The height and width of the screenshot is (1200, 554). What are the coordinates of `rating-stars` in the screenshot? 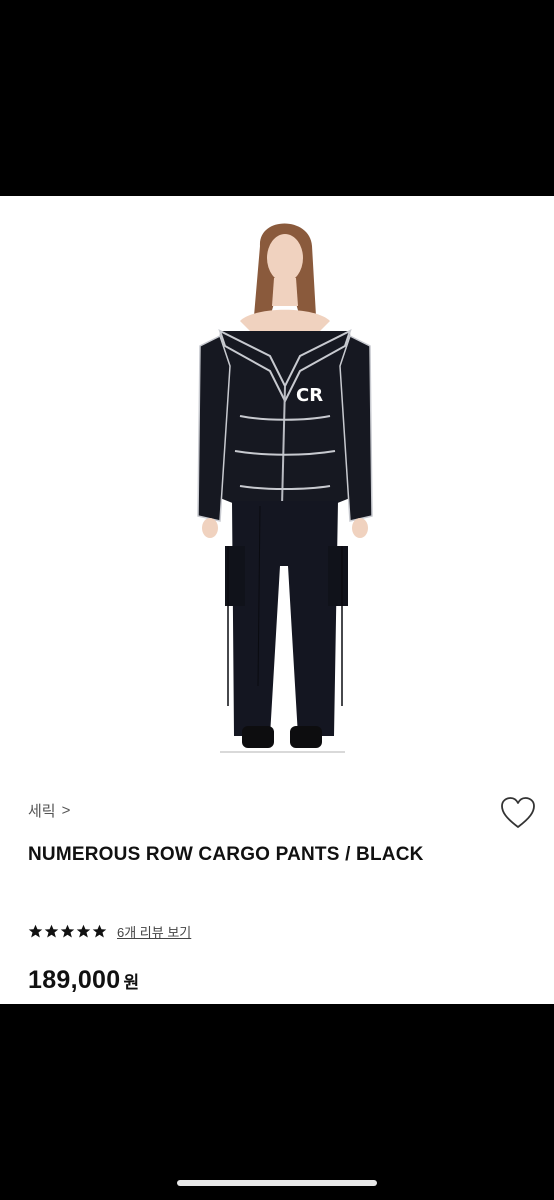 It's located at (67, 931).